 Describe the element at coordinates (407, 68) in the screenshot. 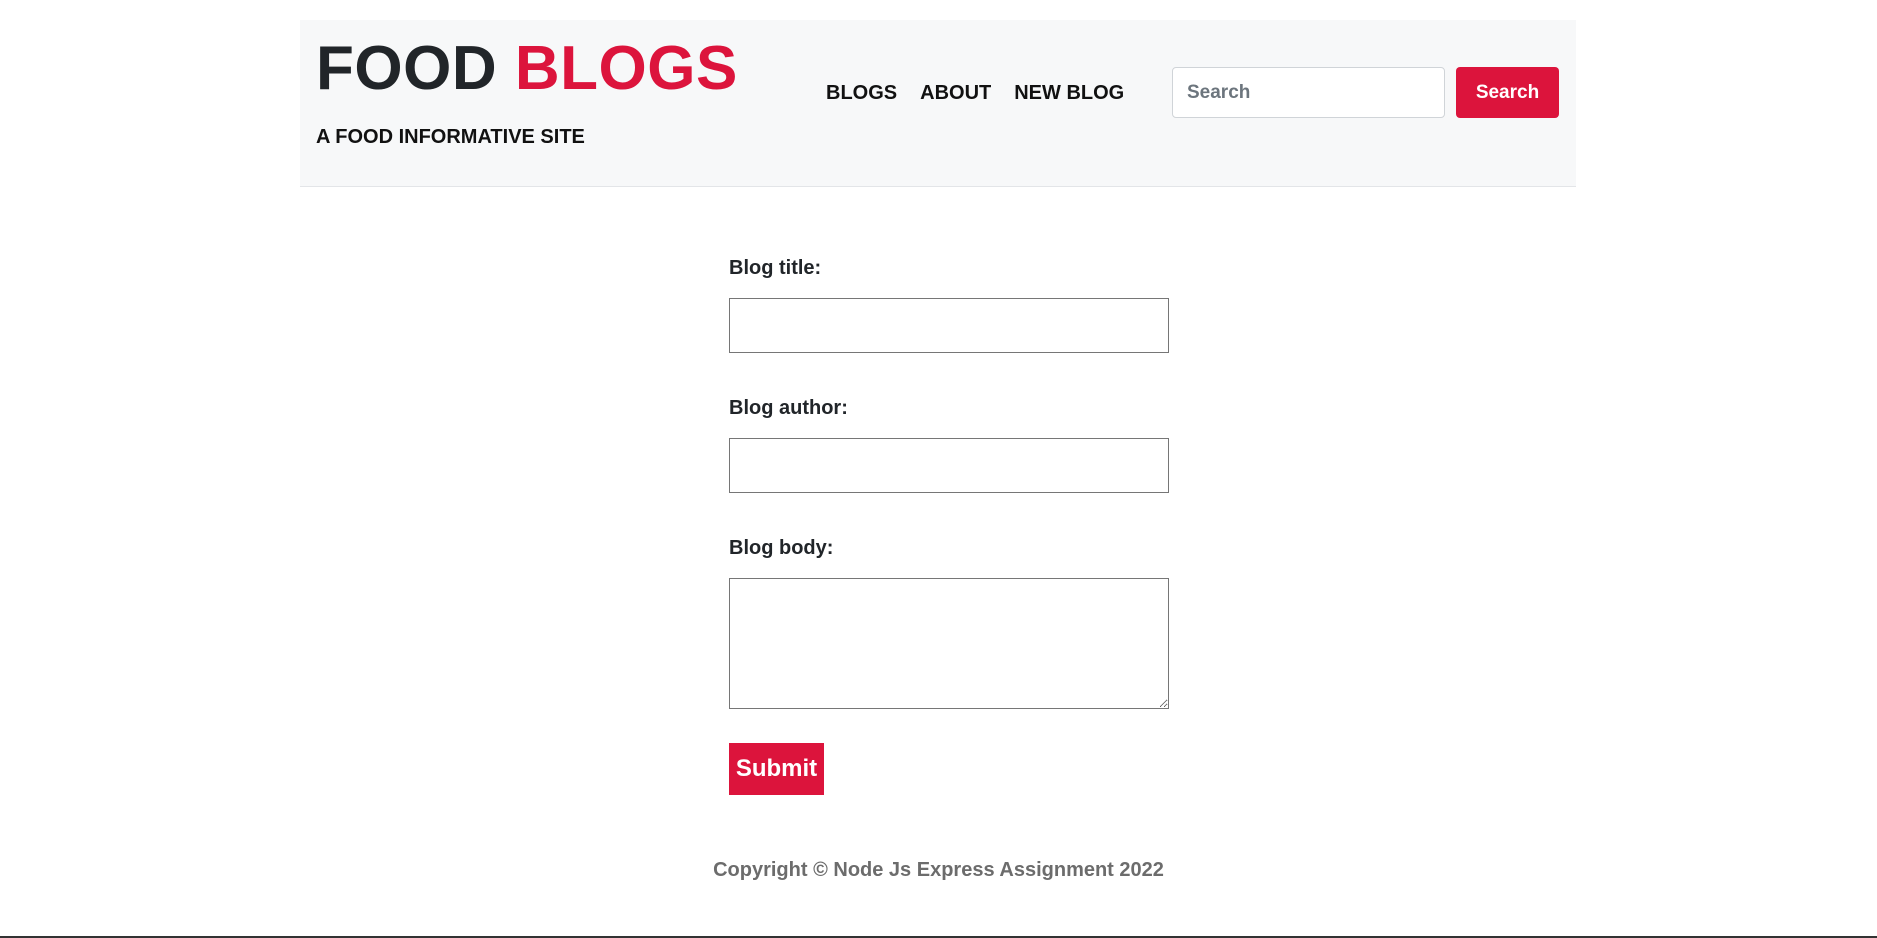

I see `brand-word-food: FOOD` at that location.